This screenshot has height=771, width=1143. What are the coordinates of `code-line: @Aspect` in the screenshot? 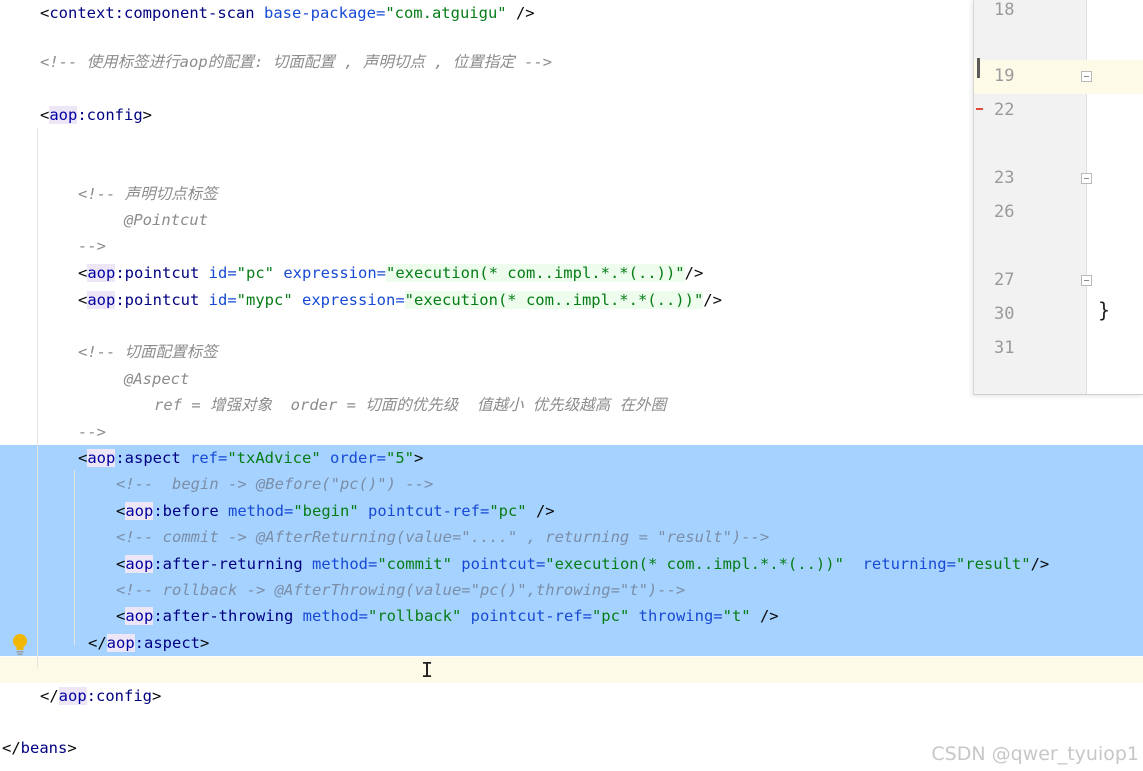 It's located at (571, 379).